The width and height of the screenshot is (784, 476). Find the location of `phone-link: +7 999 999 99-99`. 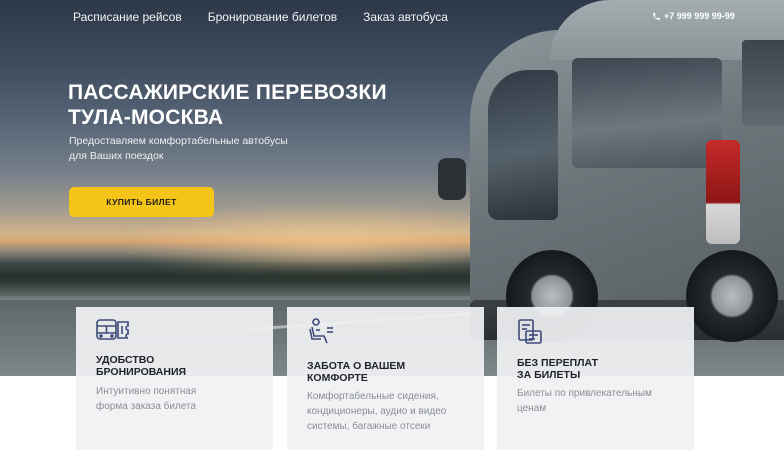

phone-link: +7 999 999 99-99 is located at coordinates (693, 16).